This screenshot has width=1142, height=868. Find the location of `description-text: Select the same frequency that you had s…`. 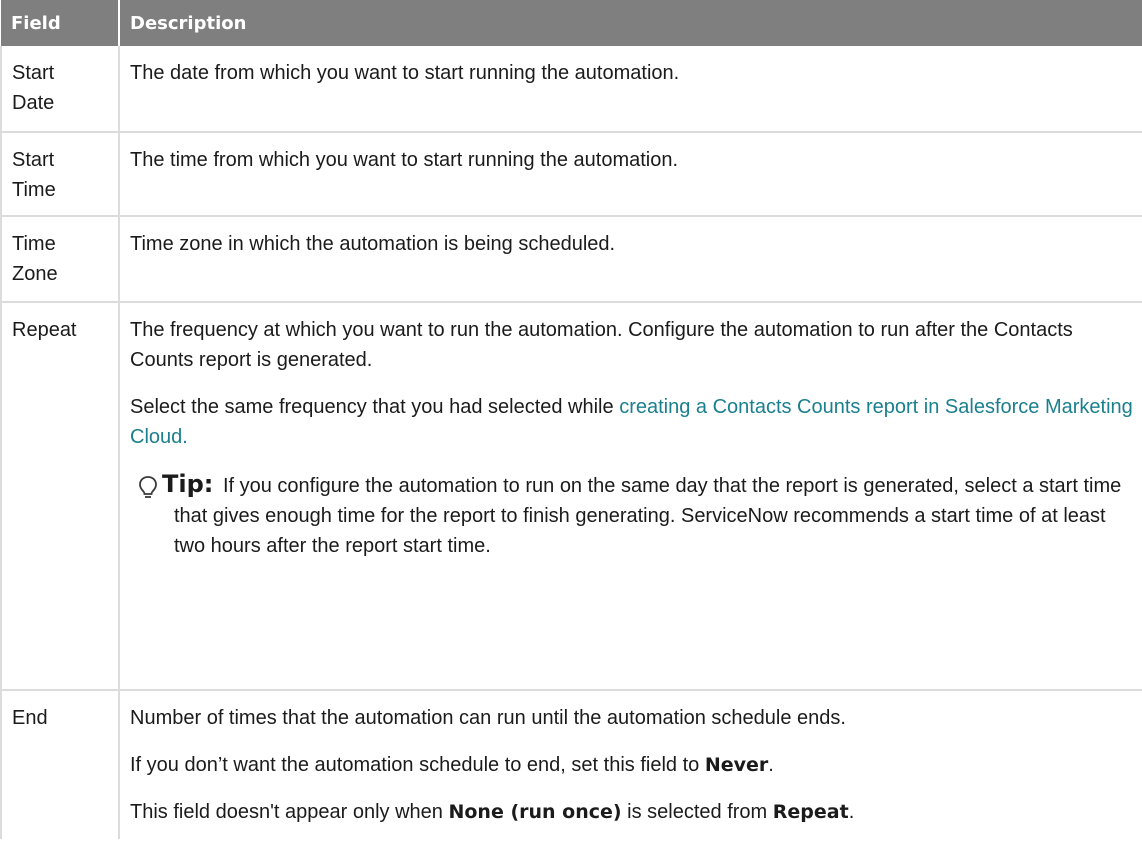

description-text: Select the same frequency that you had s… is located at coordinates (631, 422).